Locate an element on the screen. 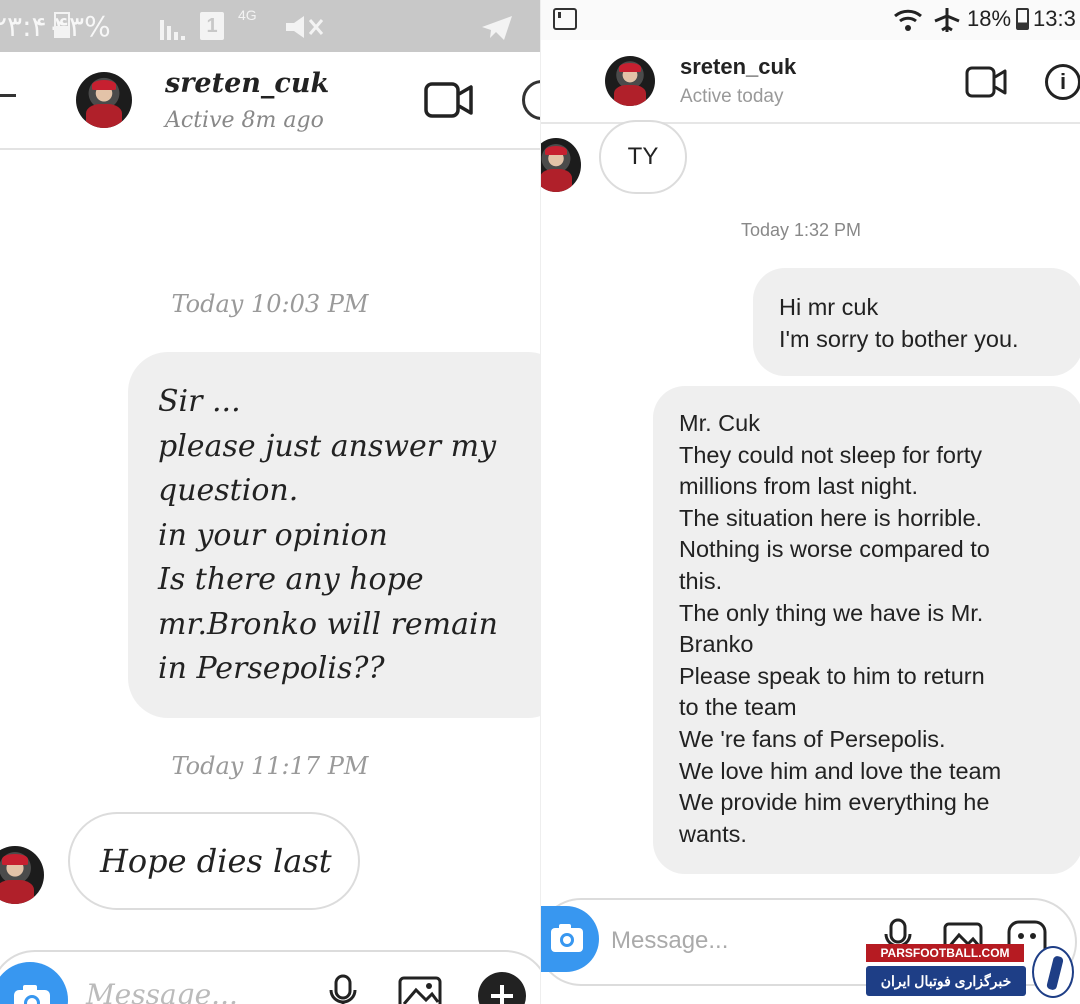 Image resolution: width=1080 pixels, height=1004 pixels. gallery-icon is located at coordinates (420, 990).